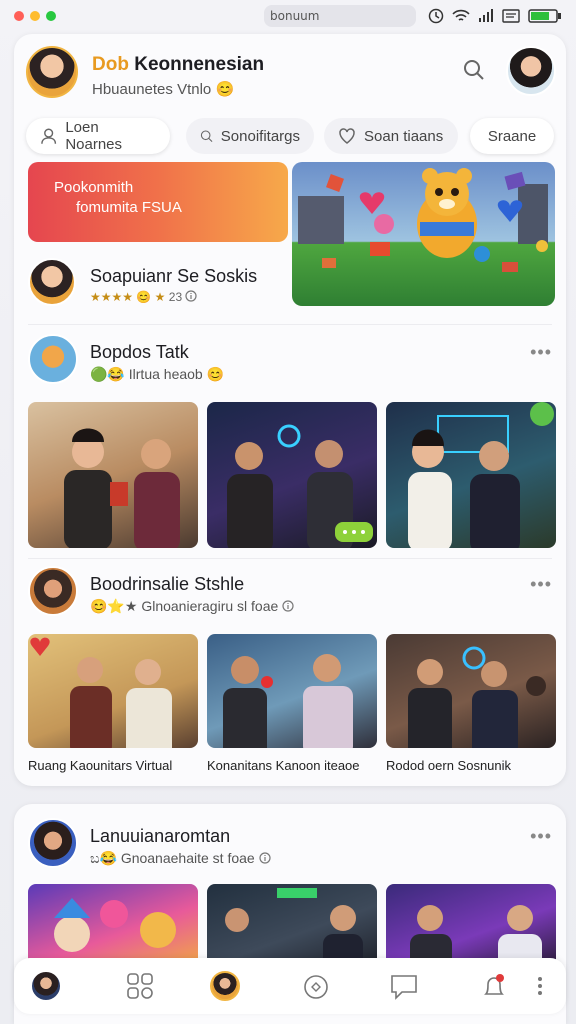 Image resolution: width=576 pixels, height=1024 pixels. Describe the element at coordinates (152, 89) in the screenshot. I see `subtitle-text: Hbuaunetes Vtnlo` at that location.